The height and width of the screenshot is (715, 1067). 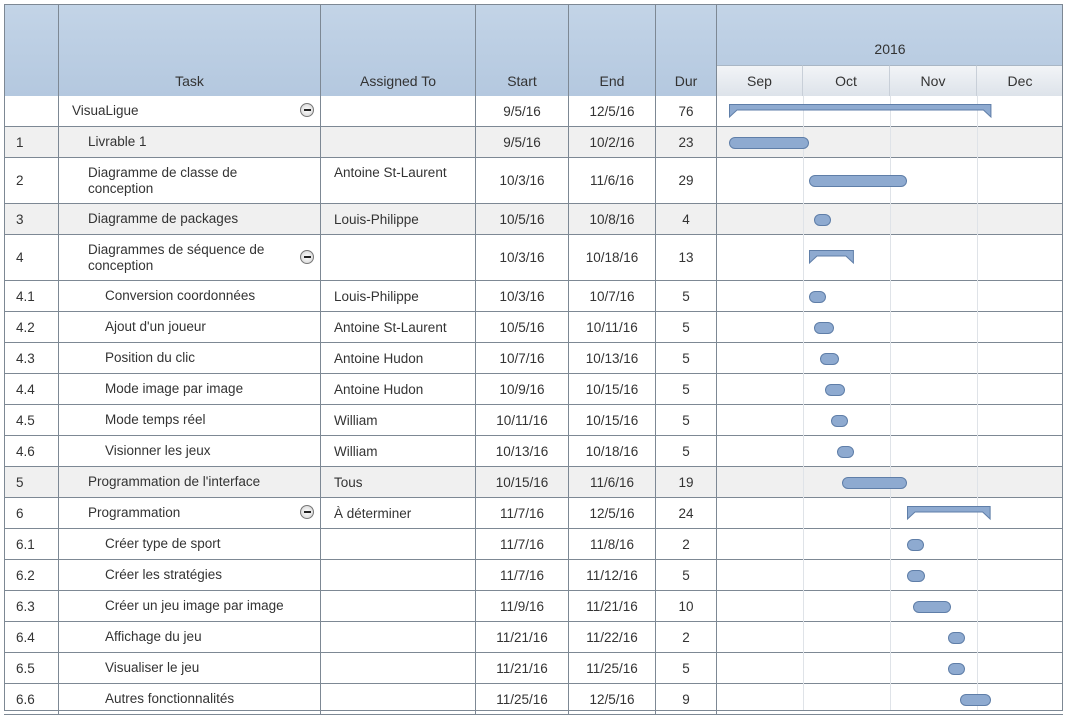 What do you see at coordinates (190, 513) in the screenshot?
I see `task-name-cell: Programmation` at bounding box center [190, 513].